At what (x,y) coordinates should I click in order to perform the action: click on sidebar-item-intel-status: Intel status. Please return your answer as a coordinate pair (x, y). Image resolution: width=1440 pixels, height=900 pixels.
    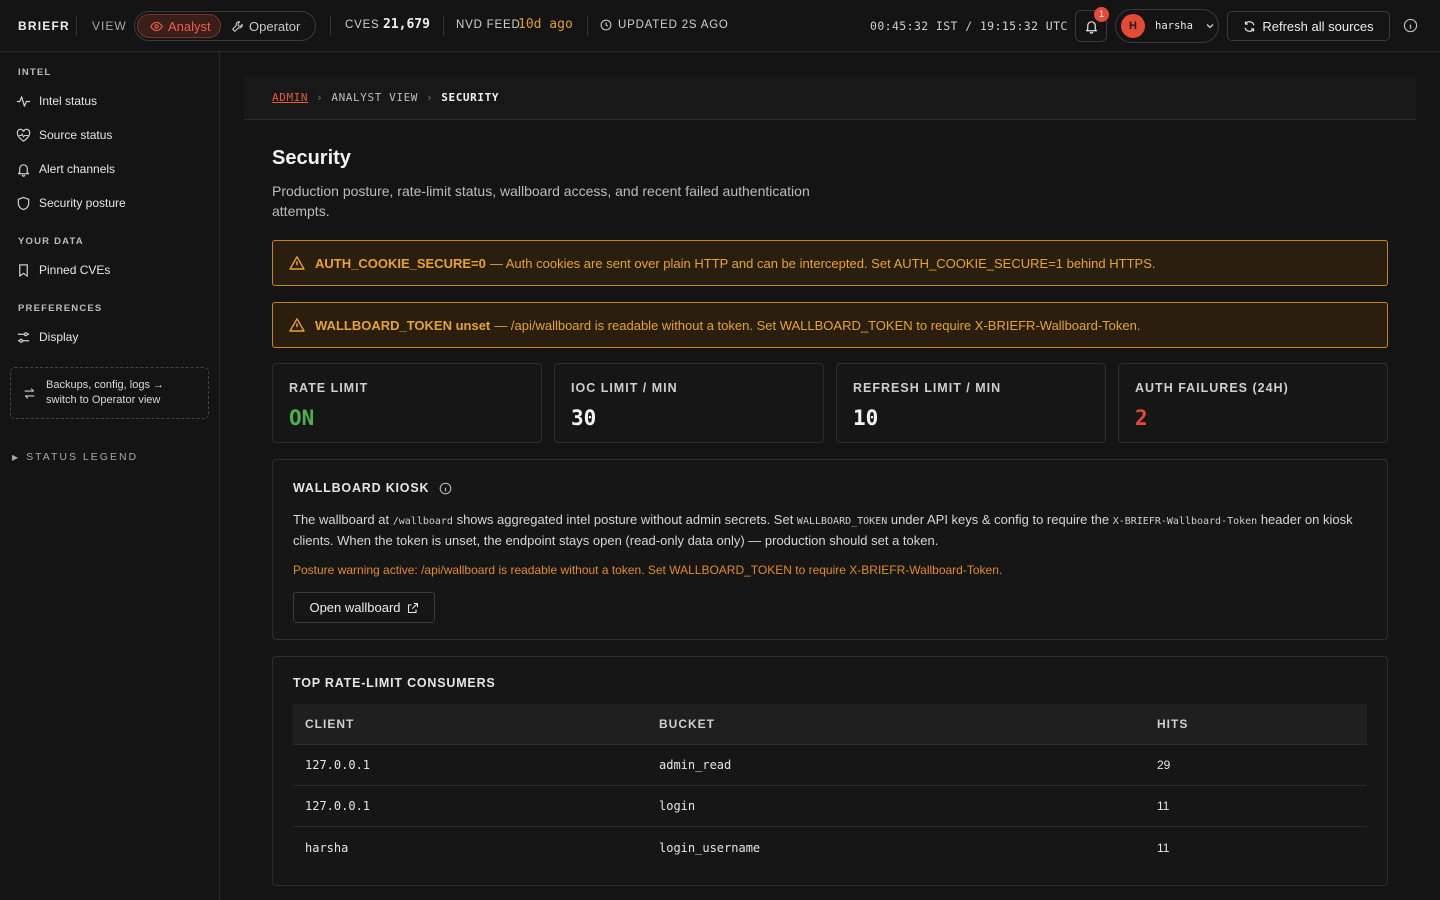
    Looking at the image, I should click on (56, 101).